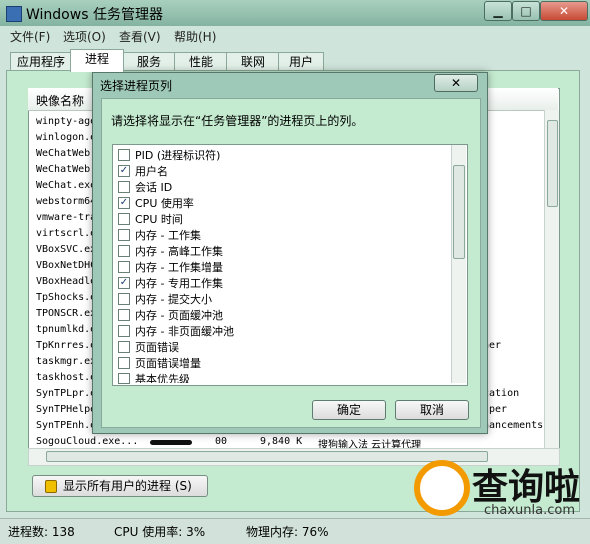 This screenshot has width=590, height=544. Describe the element at coordinates (66, 281) in the screenshot. I see `list-item: VBoxHeadle` at that location.